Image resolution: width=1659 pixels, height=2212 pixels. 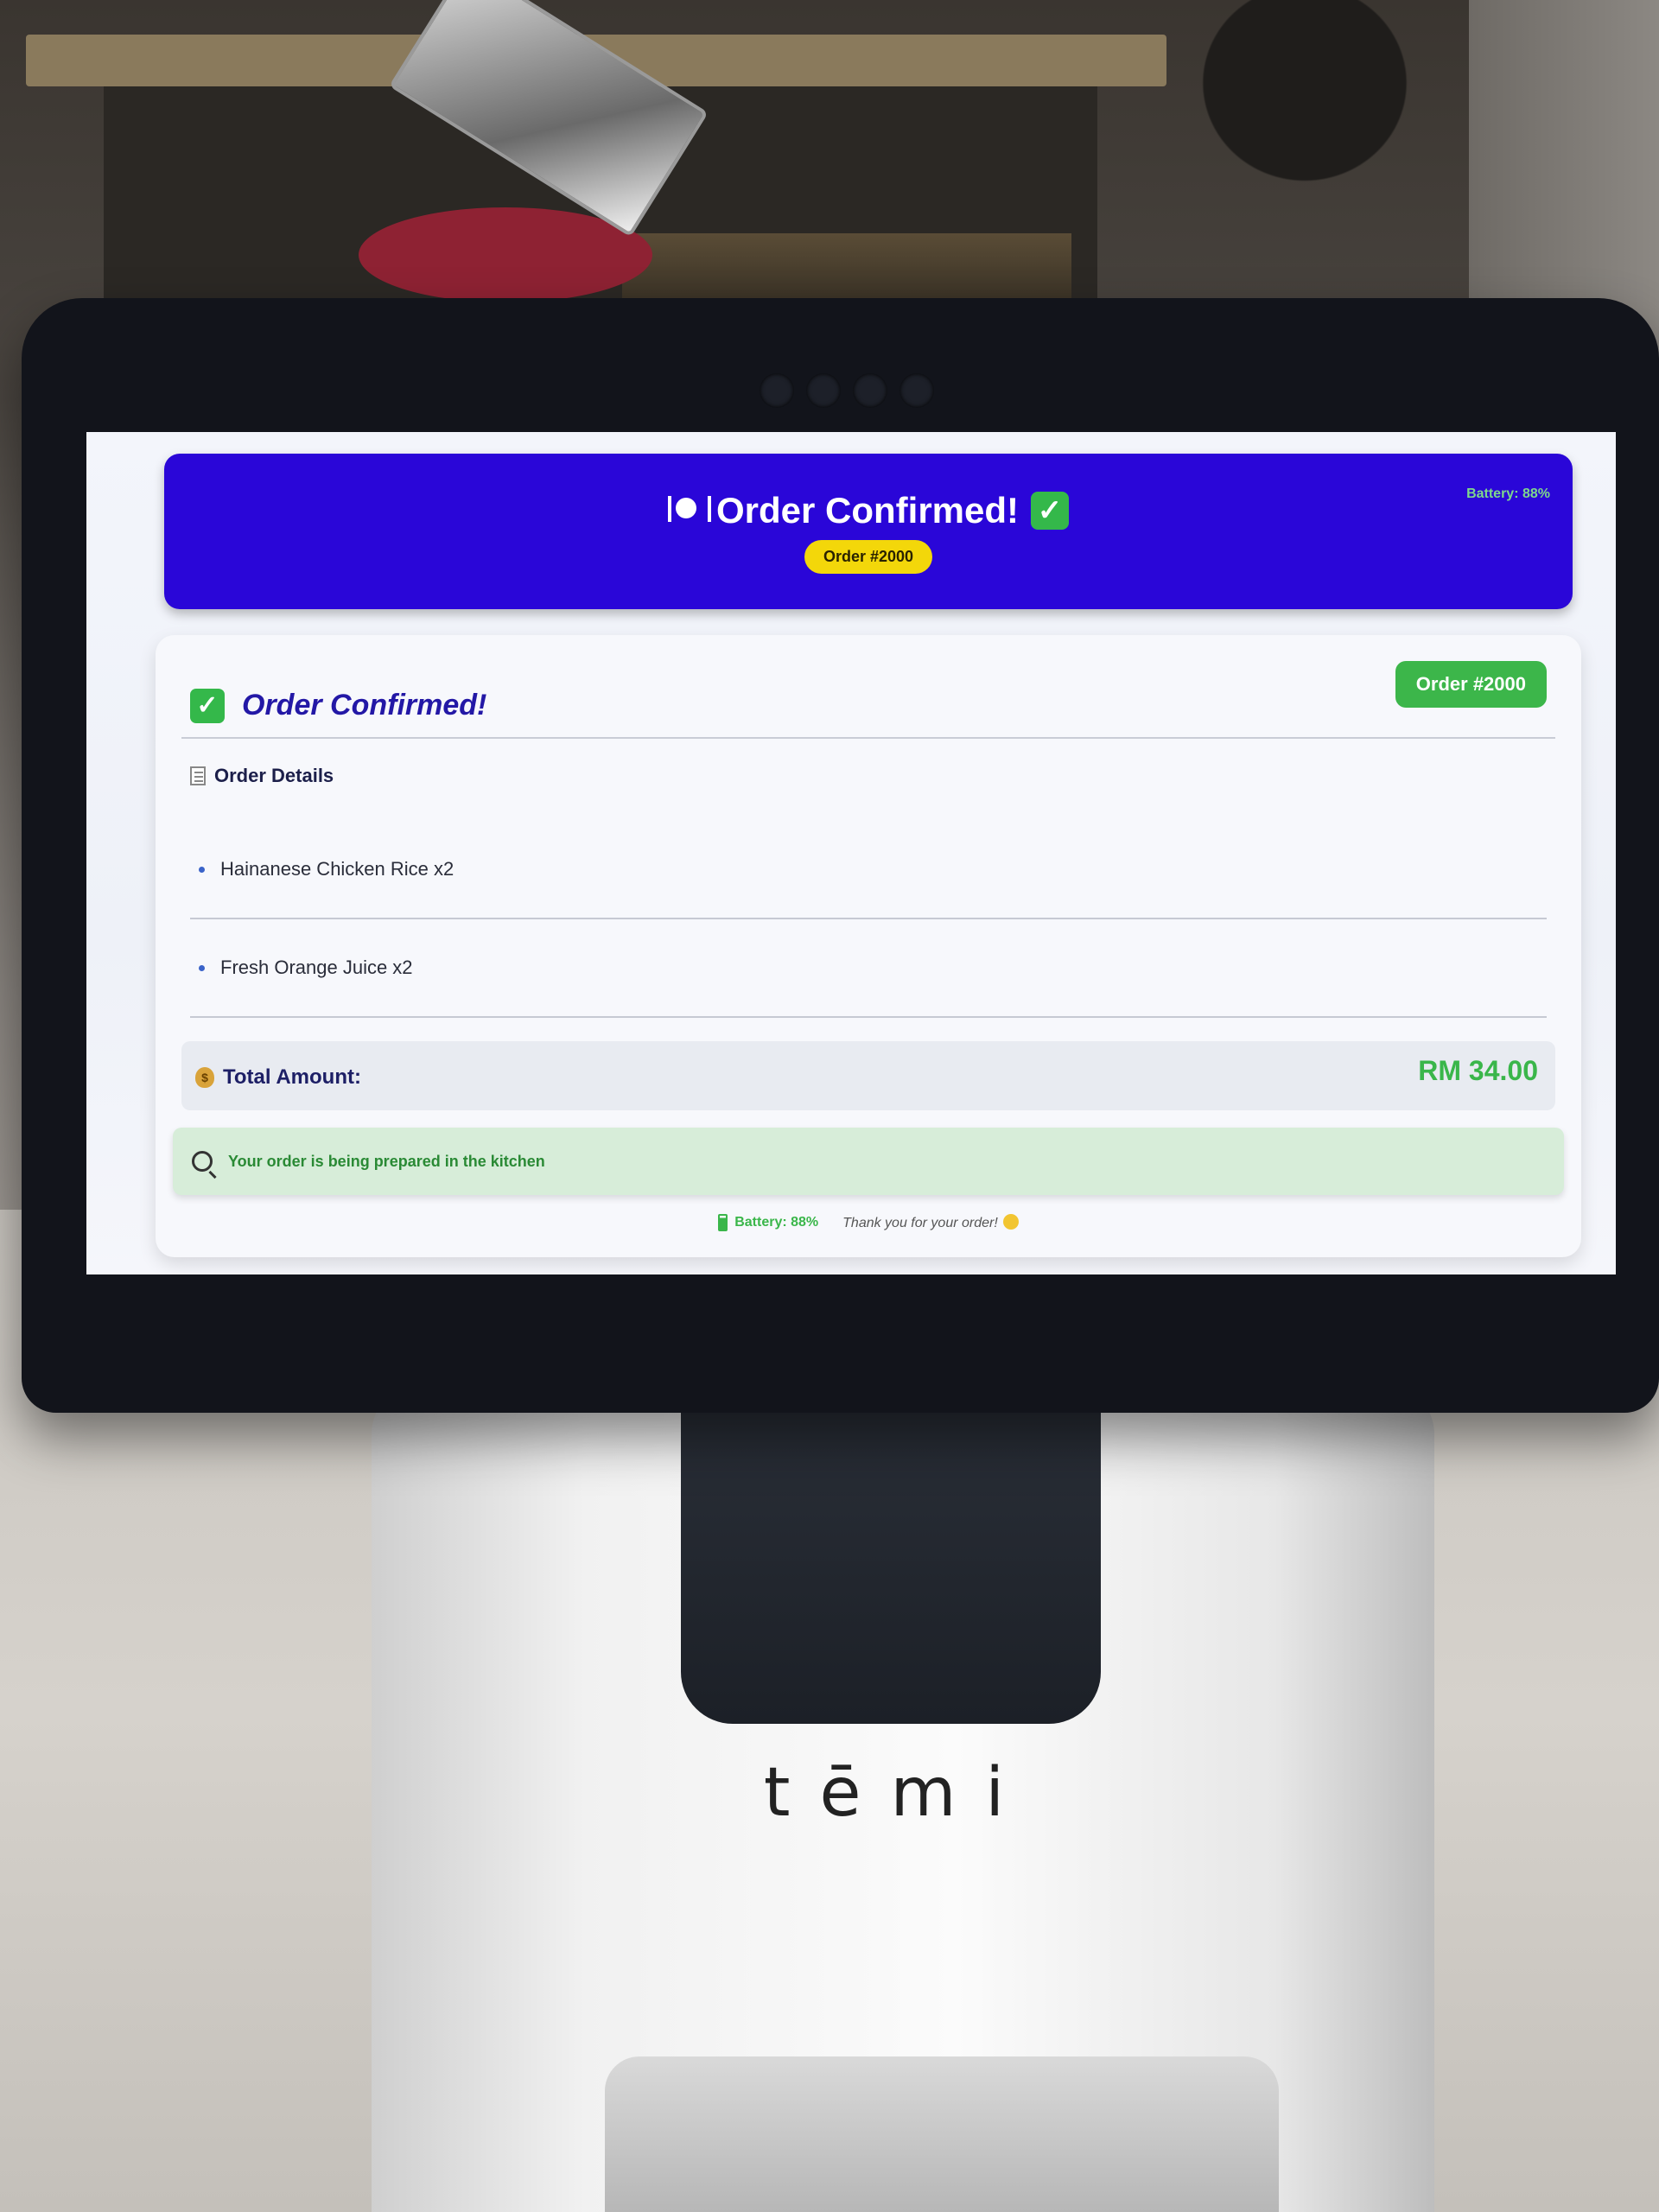 What do you see at coordinates (204, 1077) in the screenshot?
I see `money-bag-icon: $` at bounding box center [204, 1077].